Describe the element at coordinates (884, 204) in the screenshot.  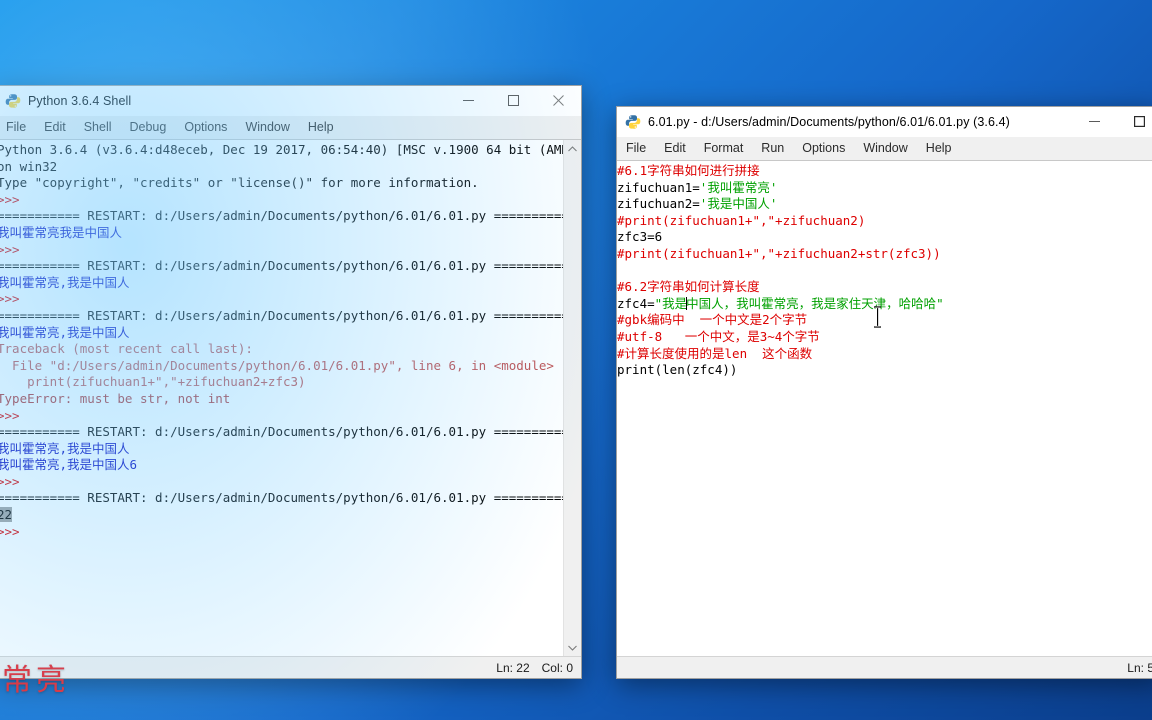
I see `editor-line: zifuchuan2='我是中国人'` at that location.